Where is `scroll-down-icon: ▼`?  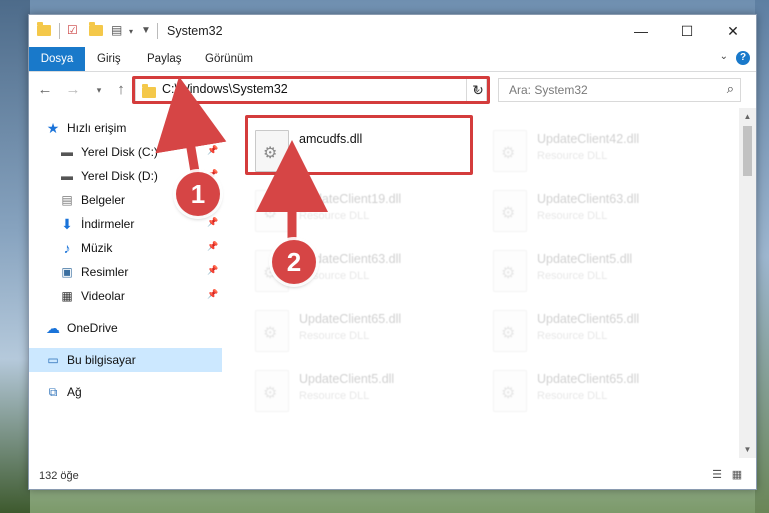
scroll-down-icon: ▼ is located at coordinates (747, 449).